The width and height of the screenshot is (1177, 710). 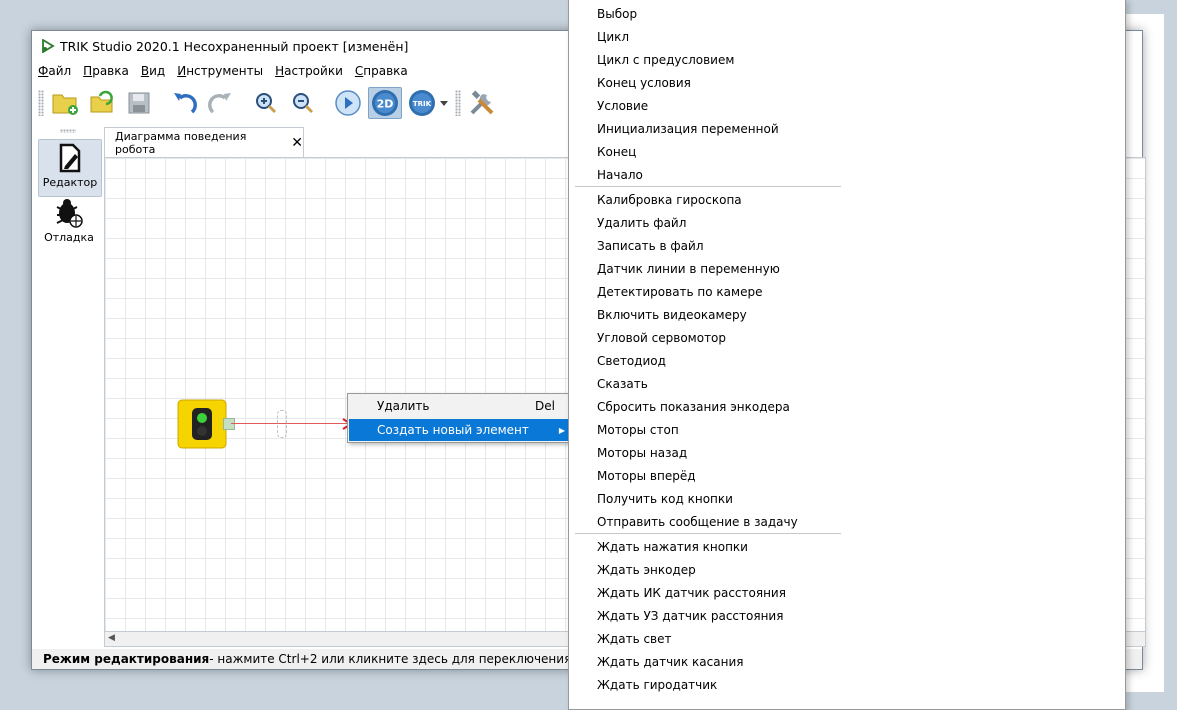 I want to click on submenu-item: Отправить сообщение в задачу, so click(x=706, y=521).